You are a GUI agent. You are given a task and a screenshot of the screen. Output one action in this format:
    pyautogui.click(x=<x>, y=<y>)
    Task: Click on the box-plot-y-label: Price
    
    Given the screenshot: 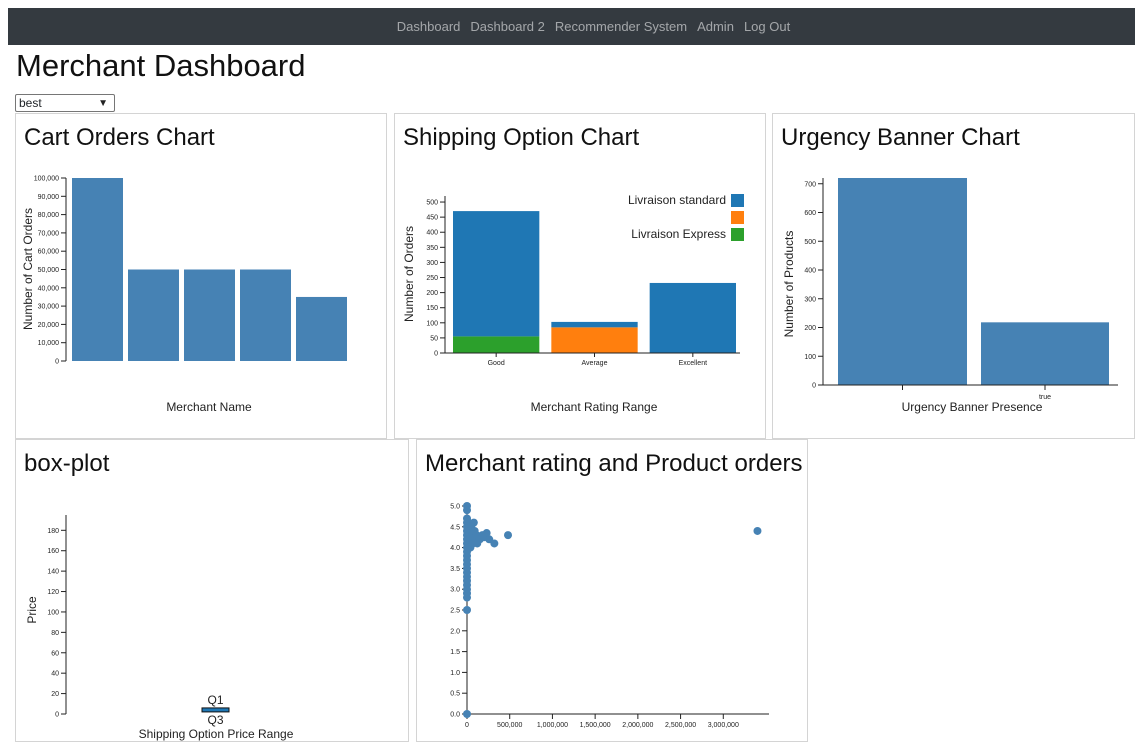 What is the action you would take?
    pyautogui.click(x=32, y=610)
    